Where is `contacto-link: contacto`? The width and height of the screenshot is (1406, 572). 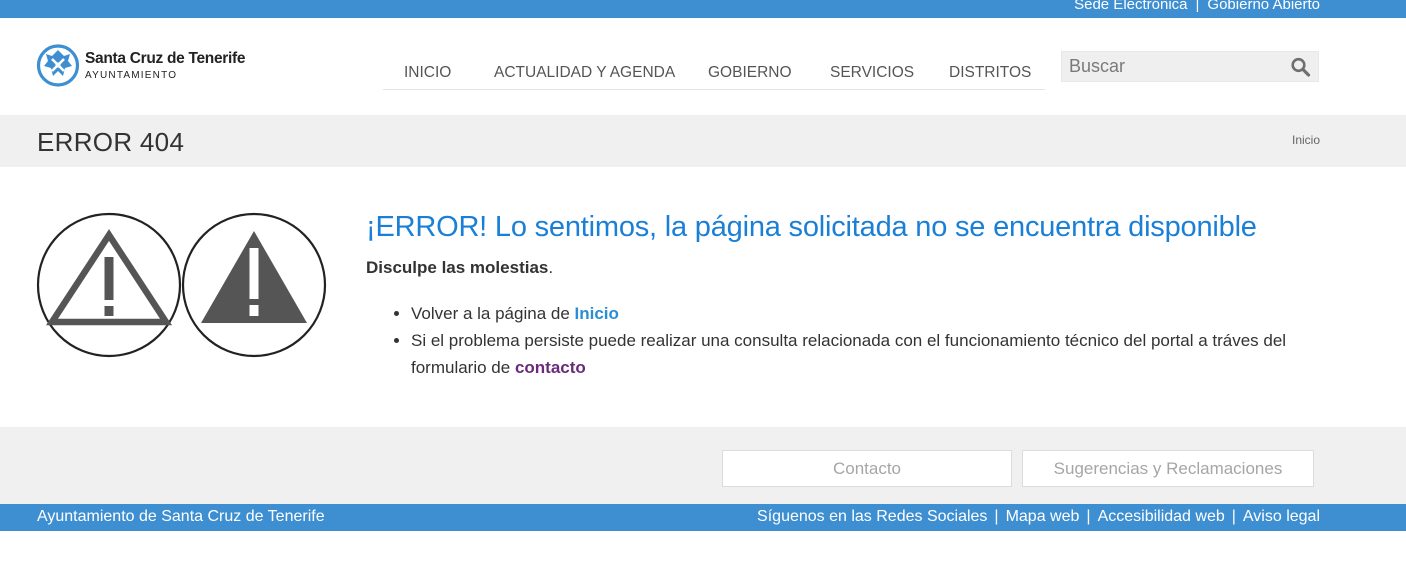
contacto-link: contacto is located at coordinates (550, 367).